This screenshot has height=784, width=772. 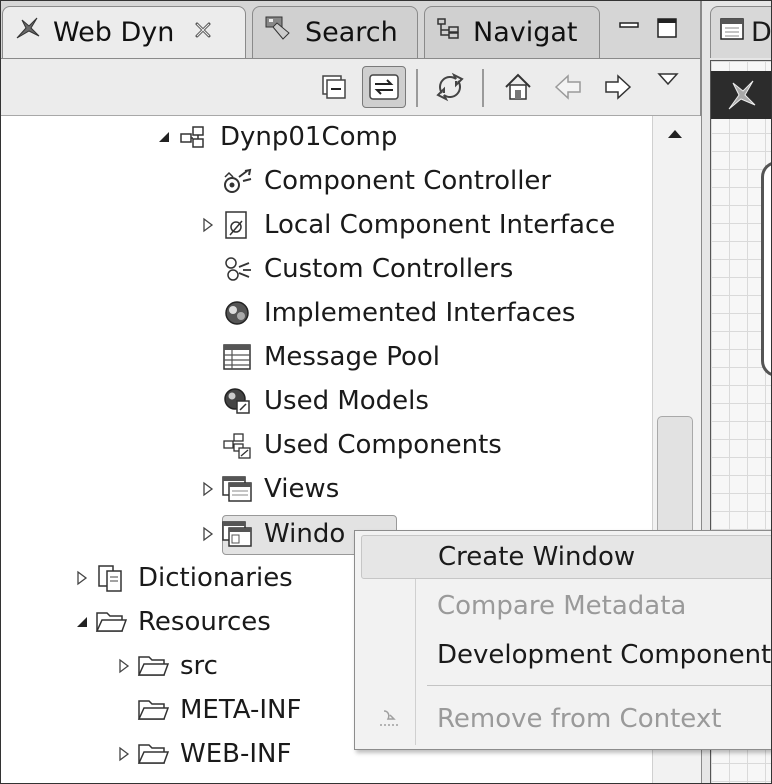 What do you see at coordinates (237, 313) in the screenshot?
I see `implemented-interfaces-icon` at bounding box center [237, 313].